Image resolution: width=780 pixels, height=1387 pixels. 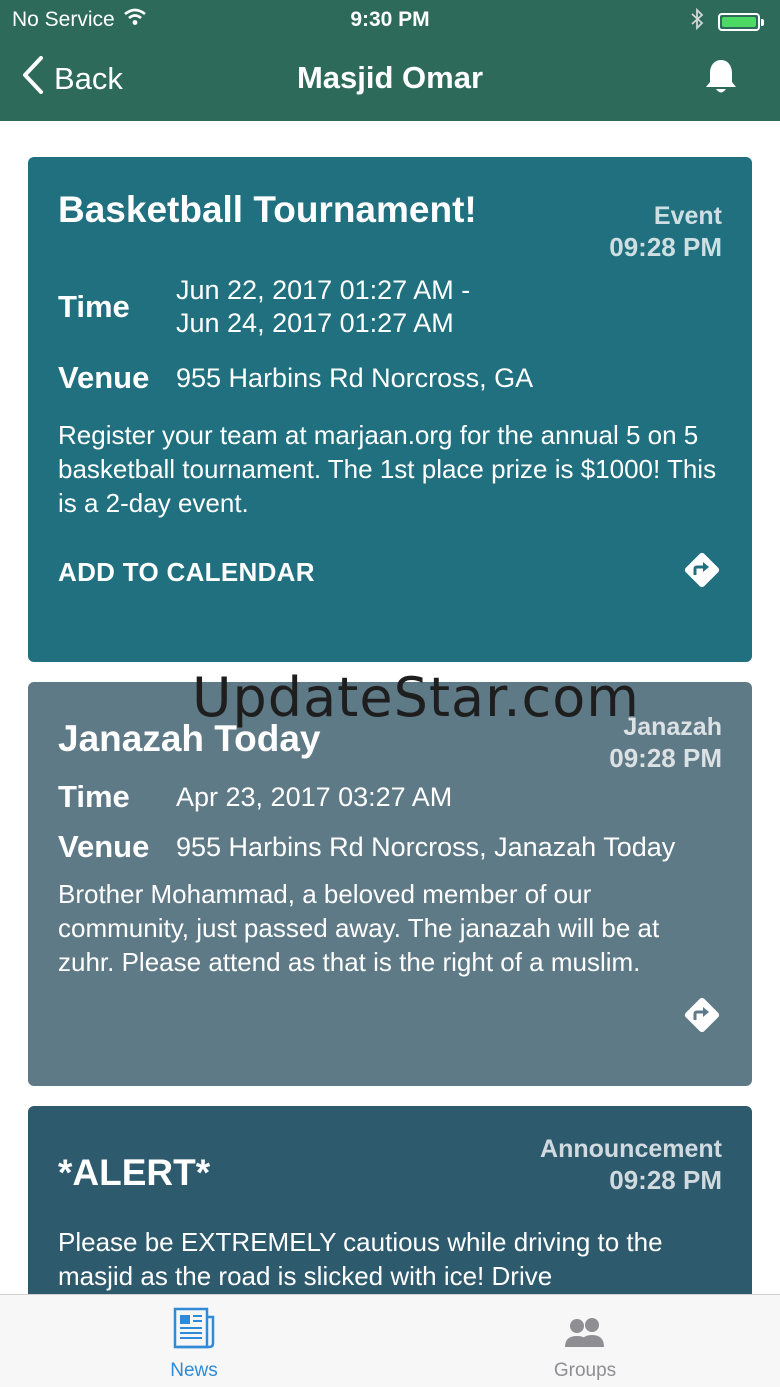 I want to click on card-footer: ADD TO CALENDAR, so click(x=390, y=572).